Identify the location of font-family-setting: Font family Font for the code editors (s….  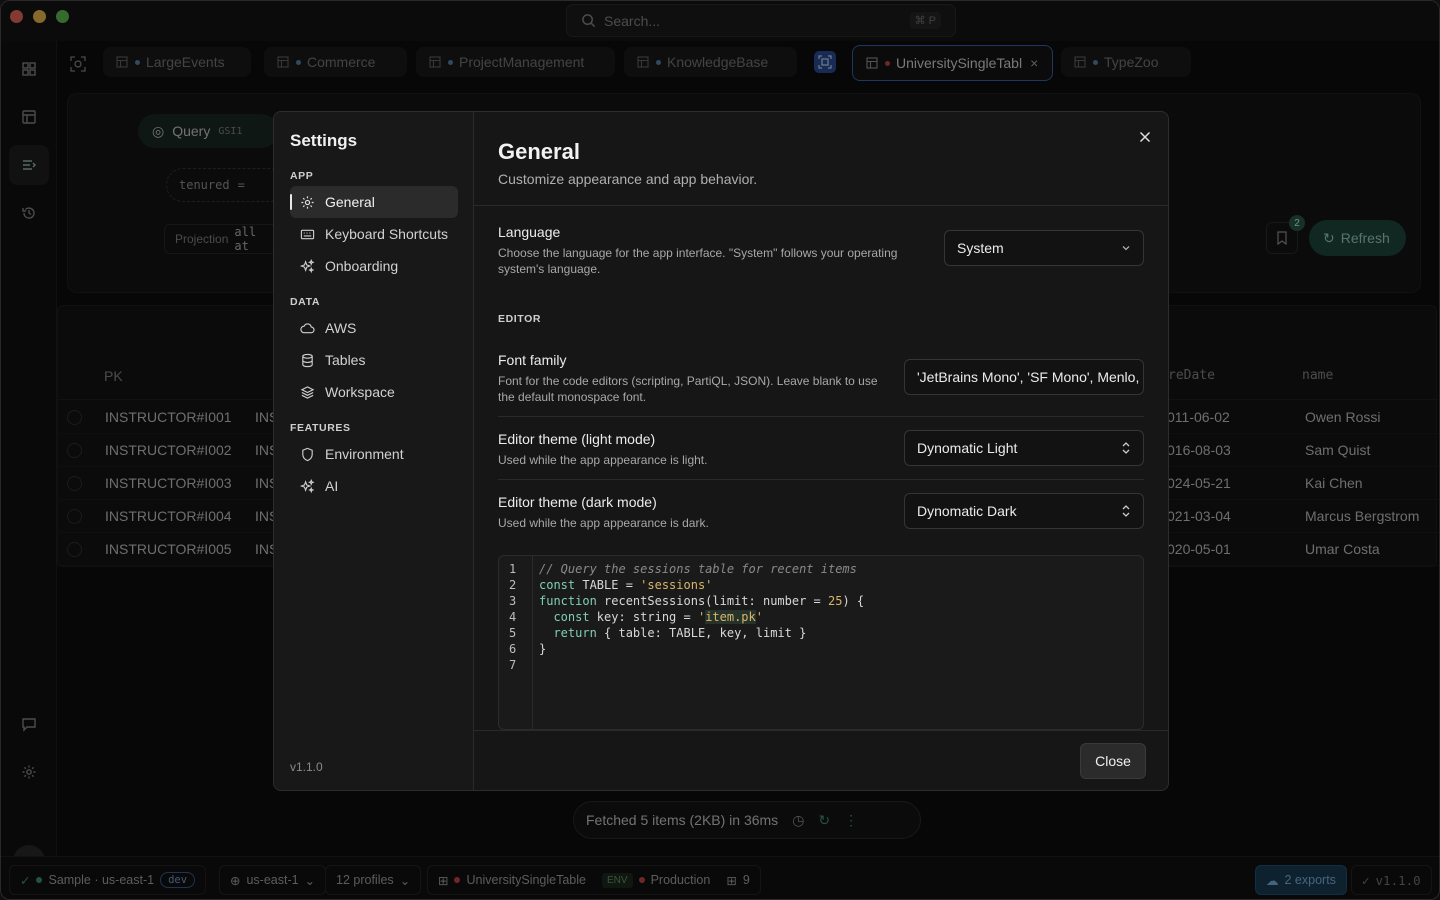
(693, 378).